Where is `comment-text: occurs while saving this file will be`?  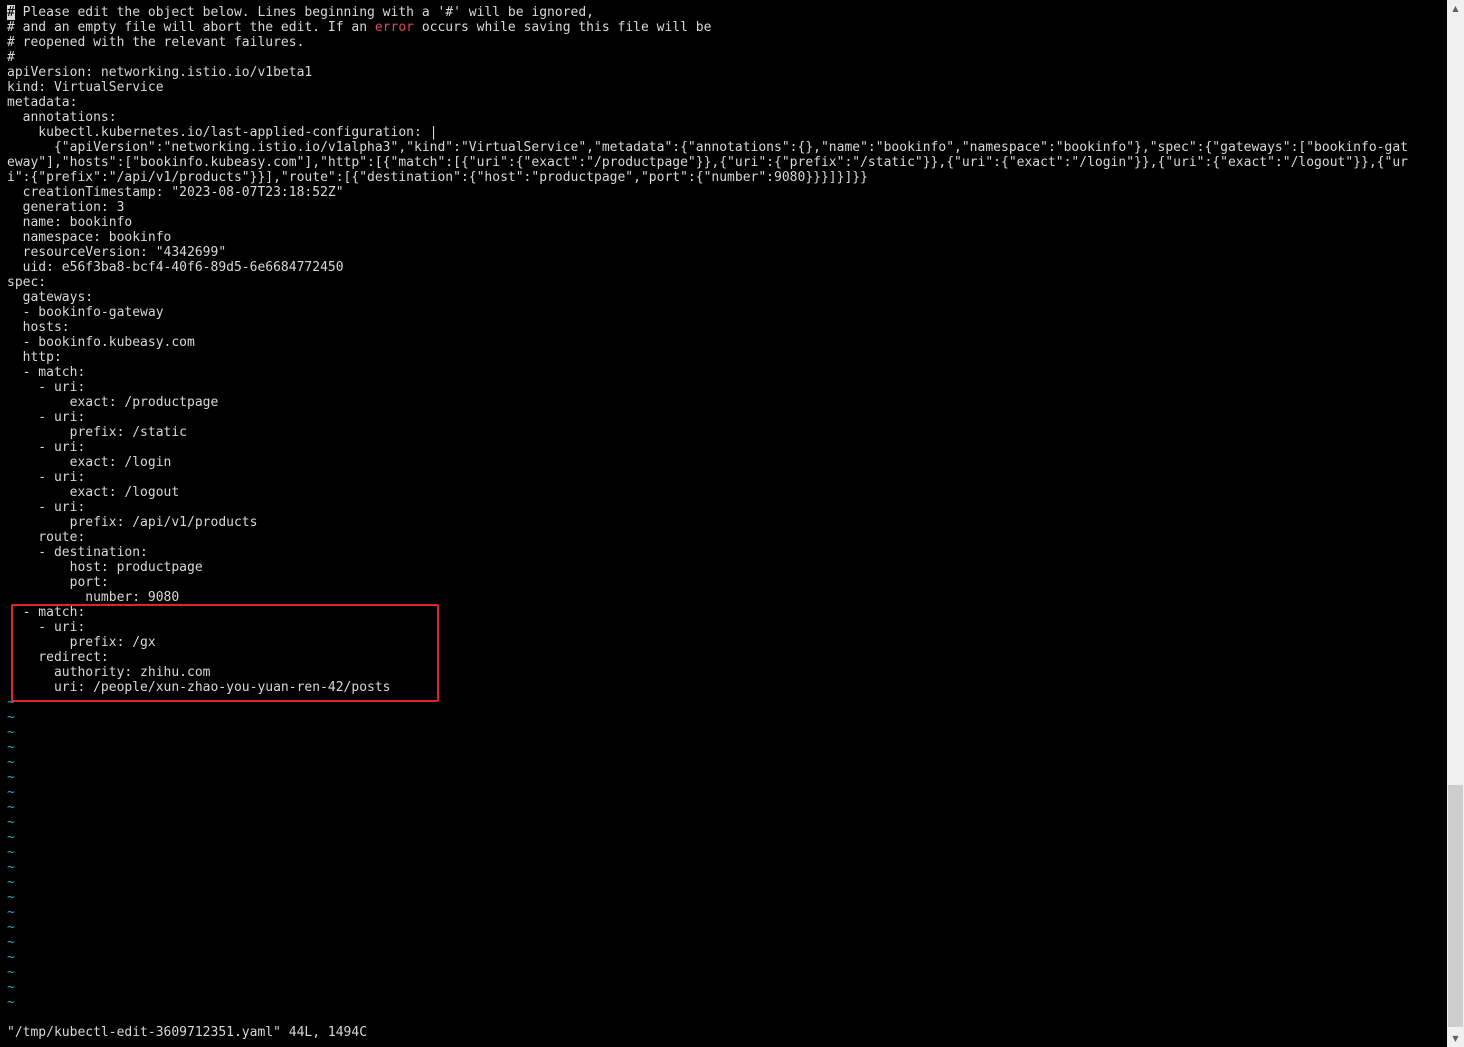
comment-text: occurs while saving this file will be is located at coordinates (563, 27).